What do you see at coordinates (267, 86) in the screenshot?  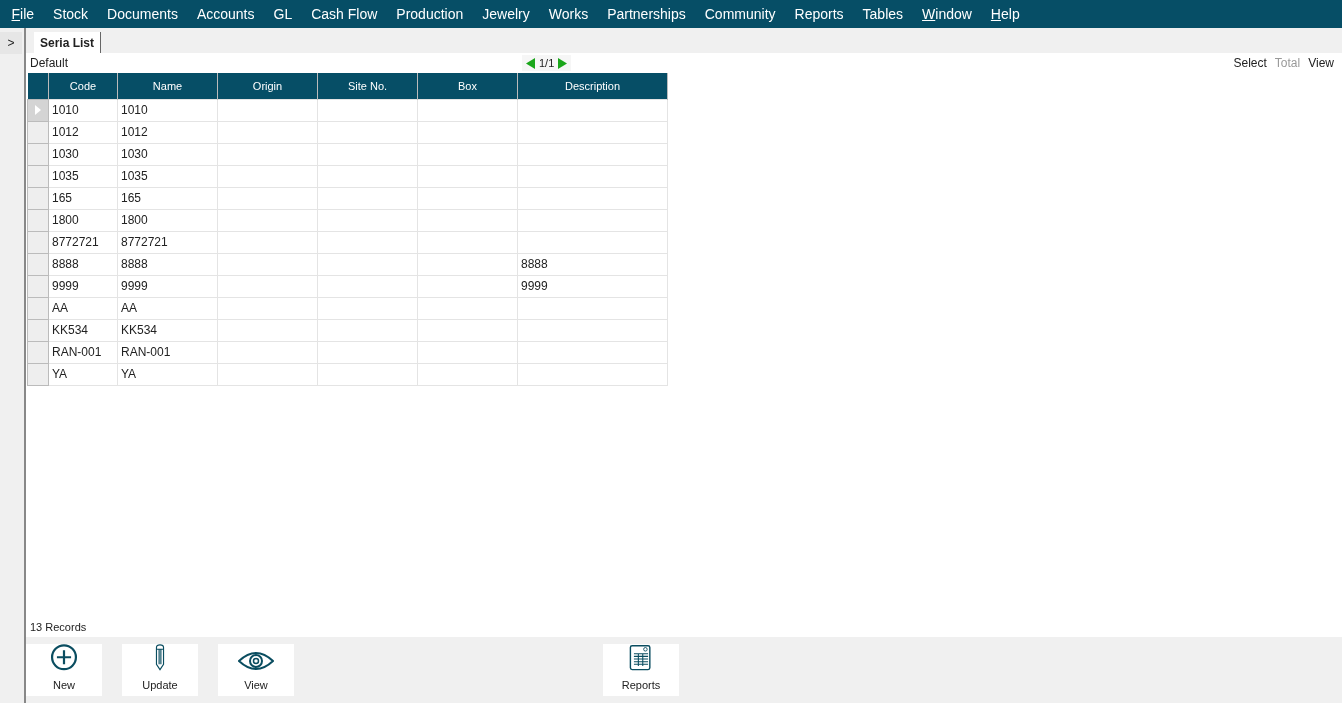 I see `column-header: Origin` at bounding box center [267, 86].